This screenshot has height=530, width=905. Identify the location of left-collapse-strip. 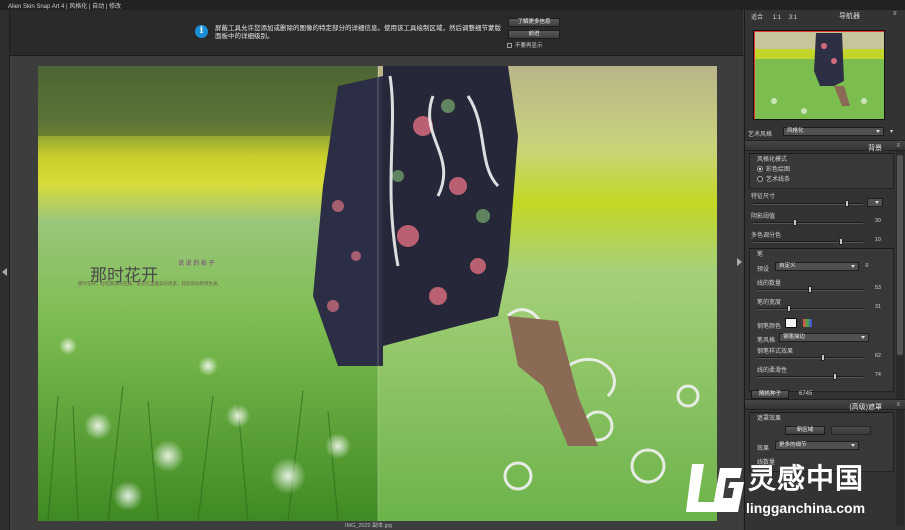
(5, 270).